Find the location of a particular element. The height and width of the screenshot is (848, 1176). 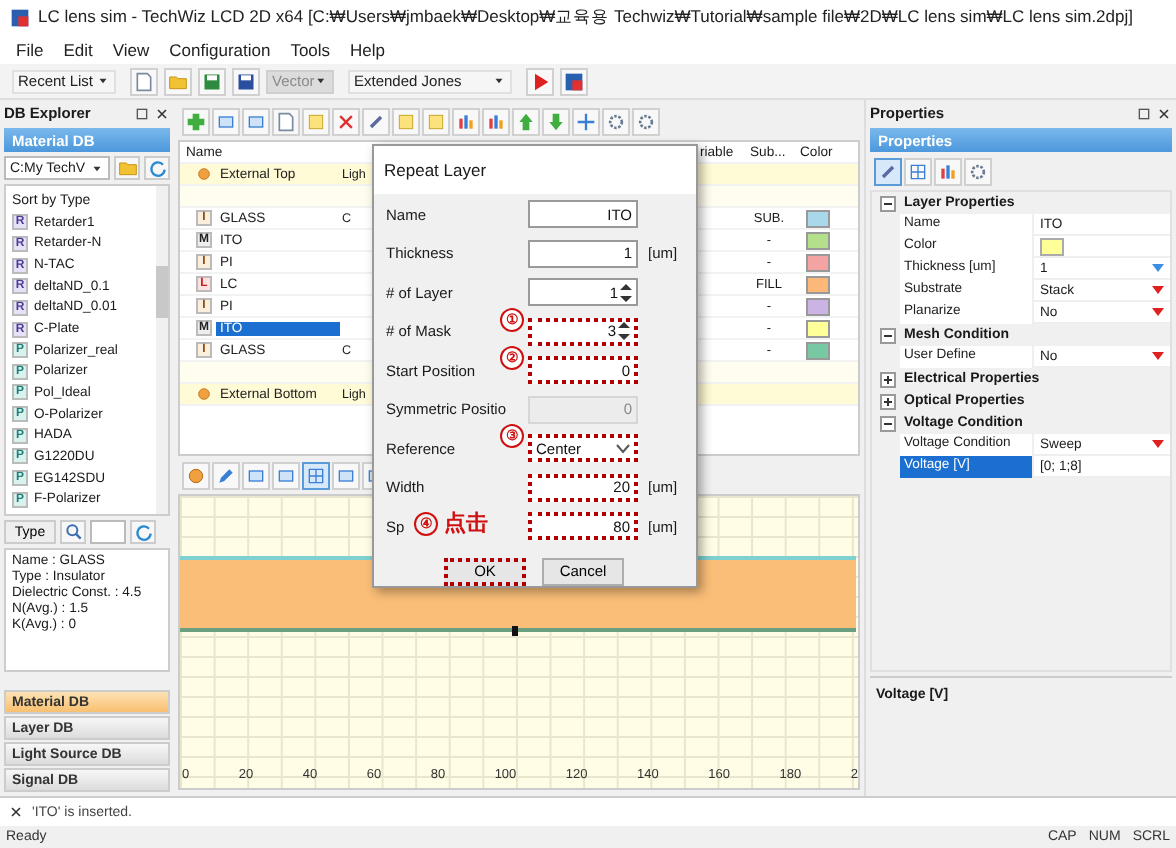

cross-icon is located at coordinates (346, 121).